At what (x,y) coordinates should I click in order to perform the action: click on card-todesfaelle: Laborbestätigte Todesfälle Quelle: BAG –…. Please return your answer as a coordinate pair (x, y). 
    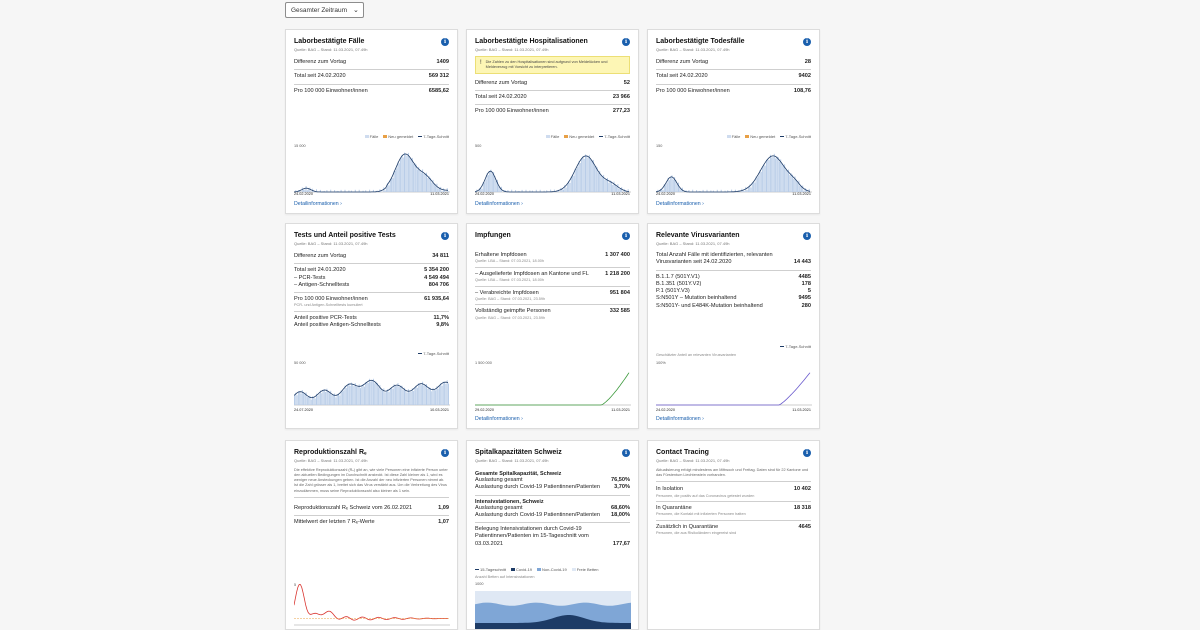
    Looking at the image, I should click on (733, 121).